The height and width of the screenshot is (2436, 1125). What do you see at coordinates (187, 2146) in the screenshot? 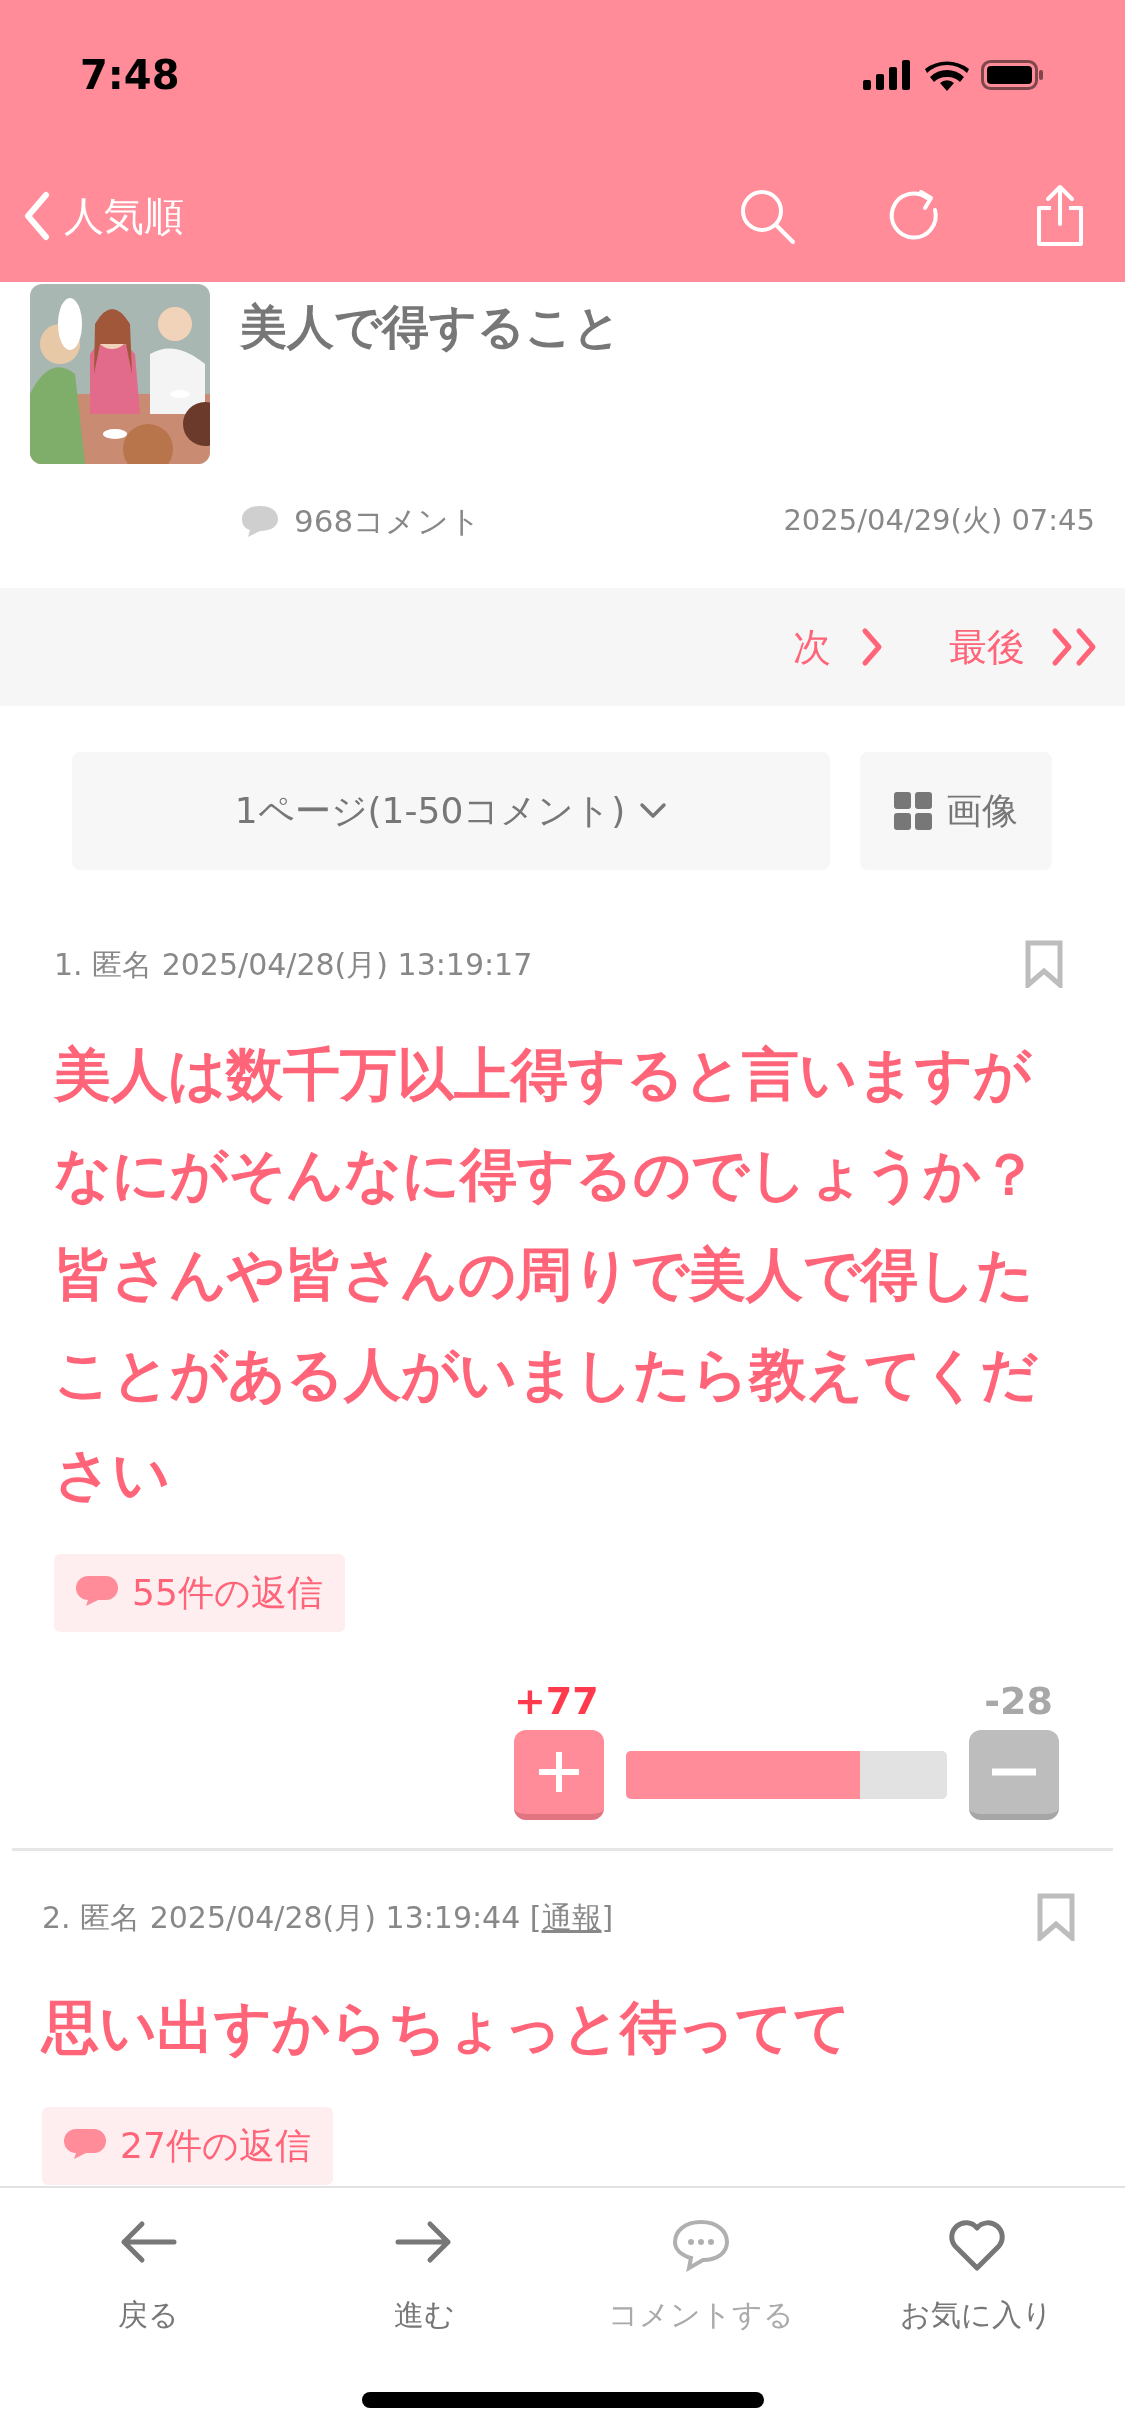
I see `replies-button: 27件の返信` at bounding box center [187, 2146].